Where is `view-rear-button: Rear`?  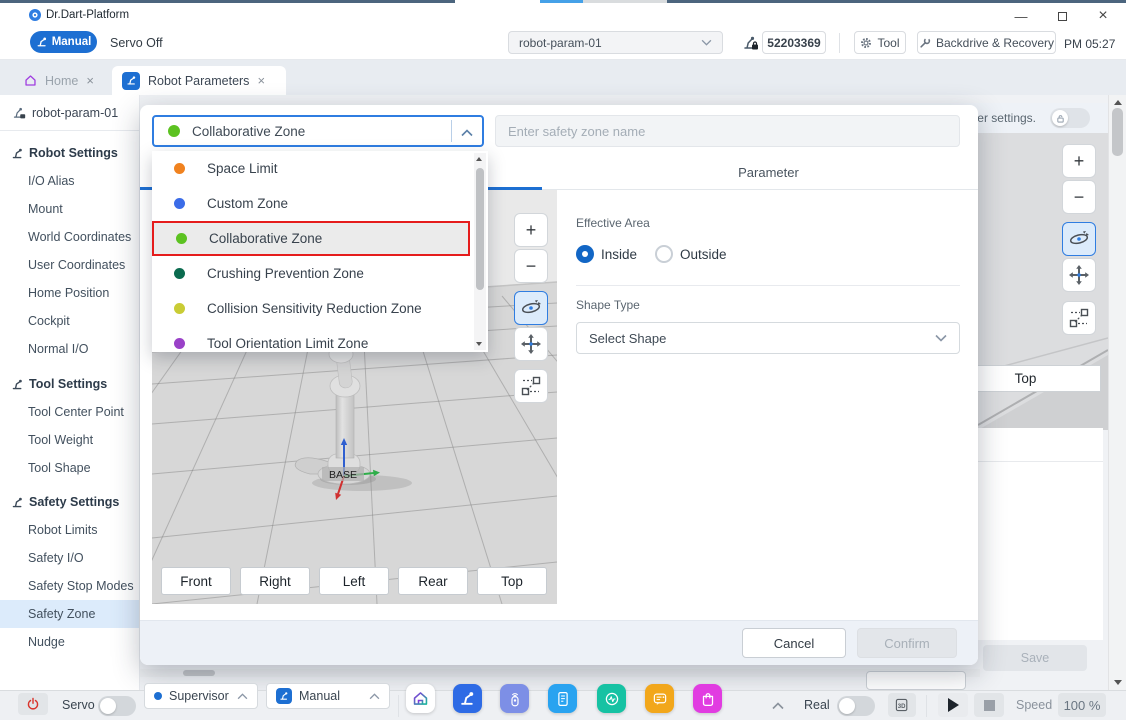 view-rear-button: Rear is located at coordinates (433, 581).